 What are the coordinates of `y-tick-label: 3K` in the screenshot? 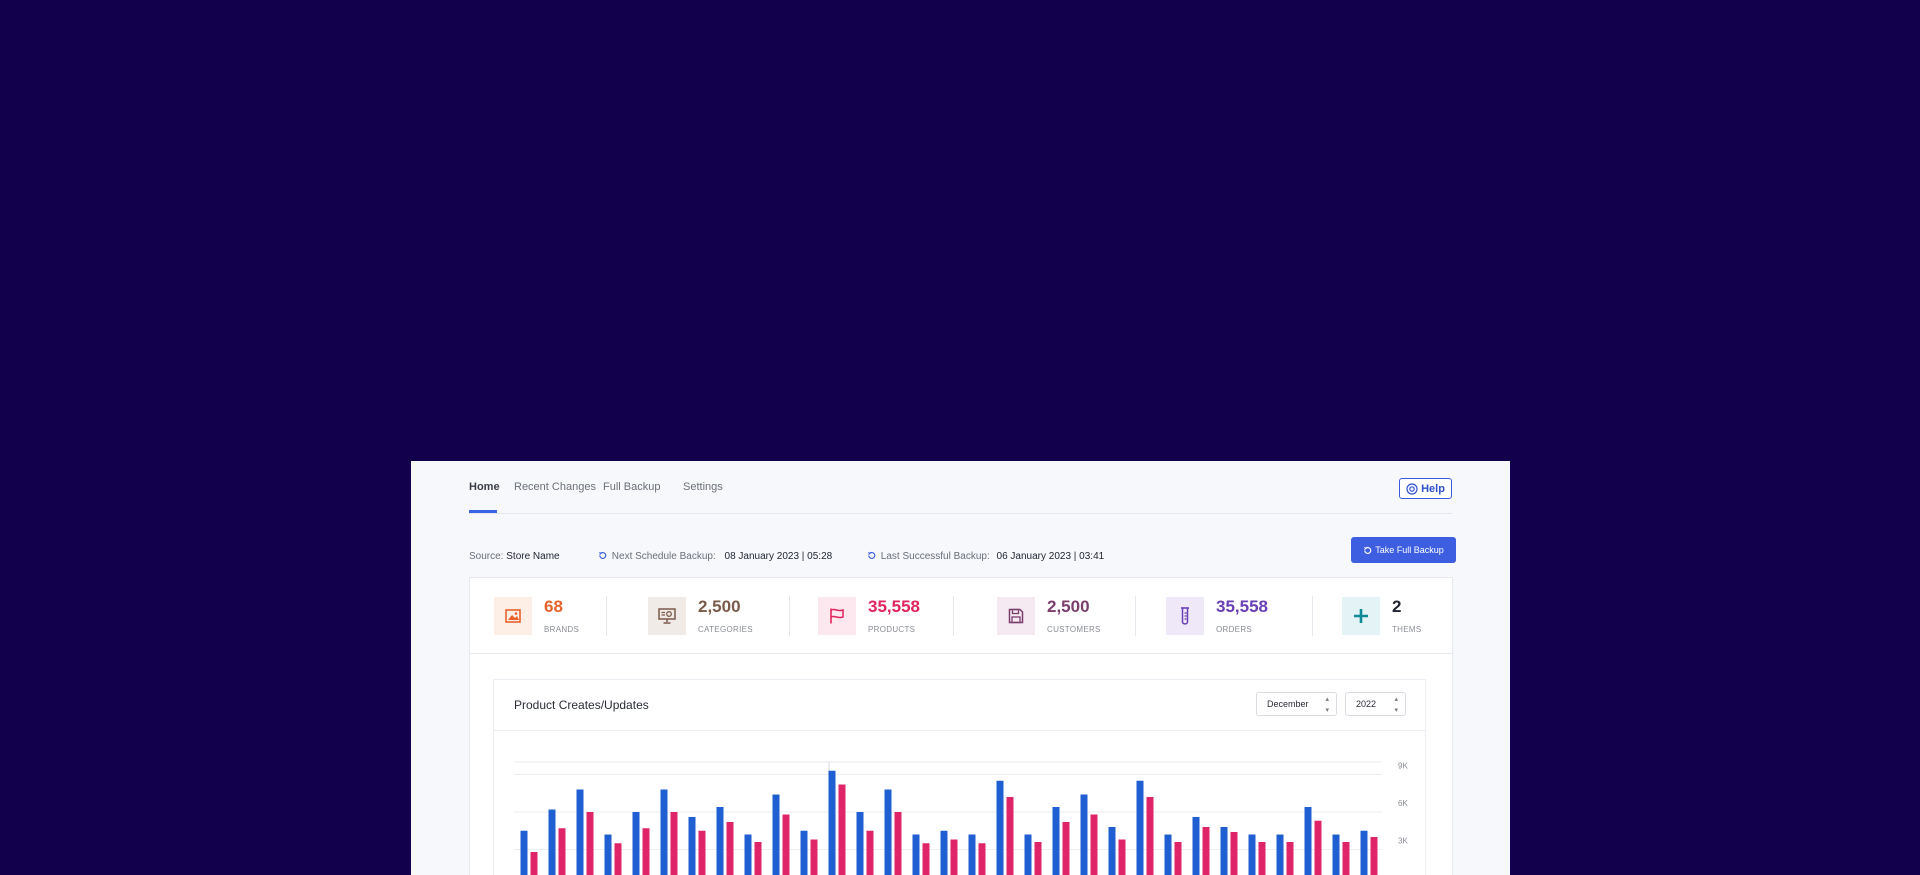 It's located at (1403, 841).